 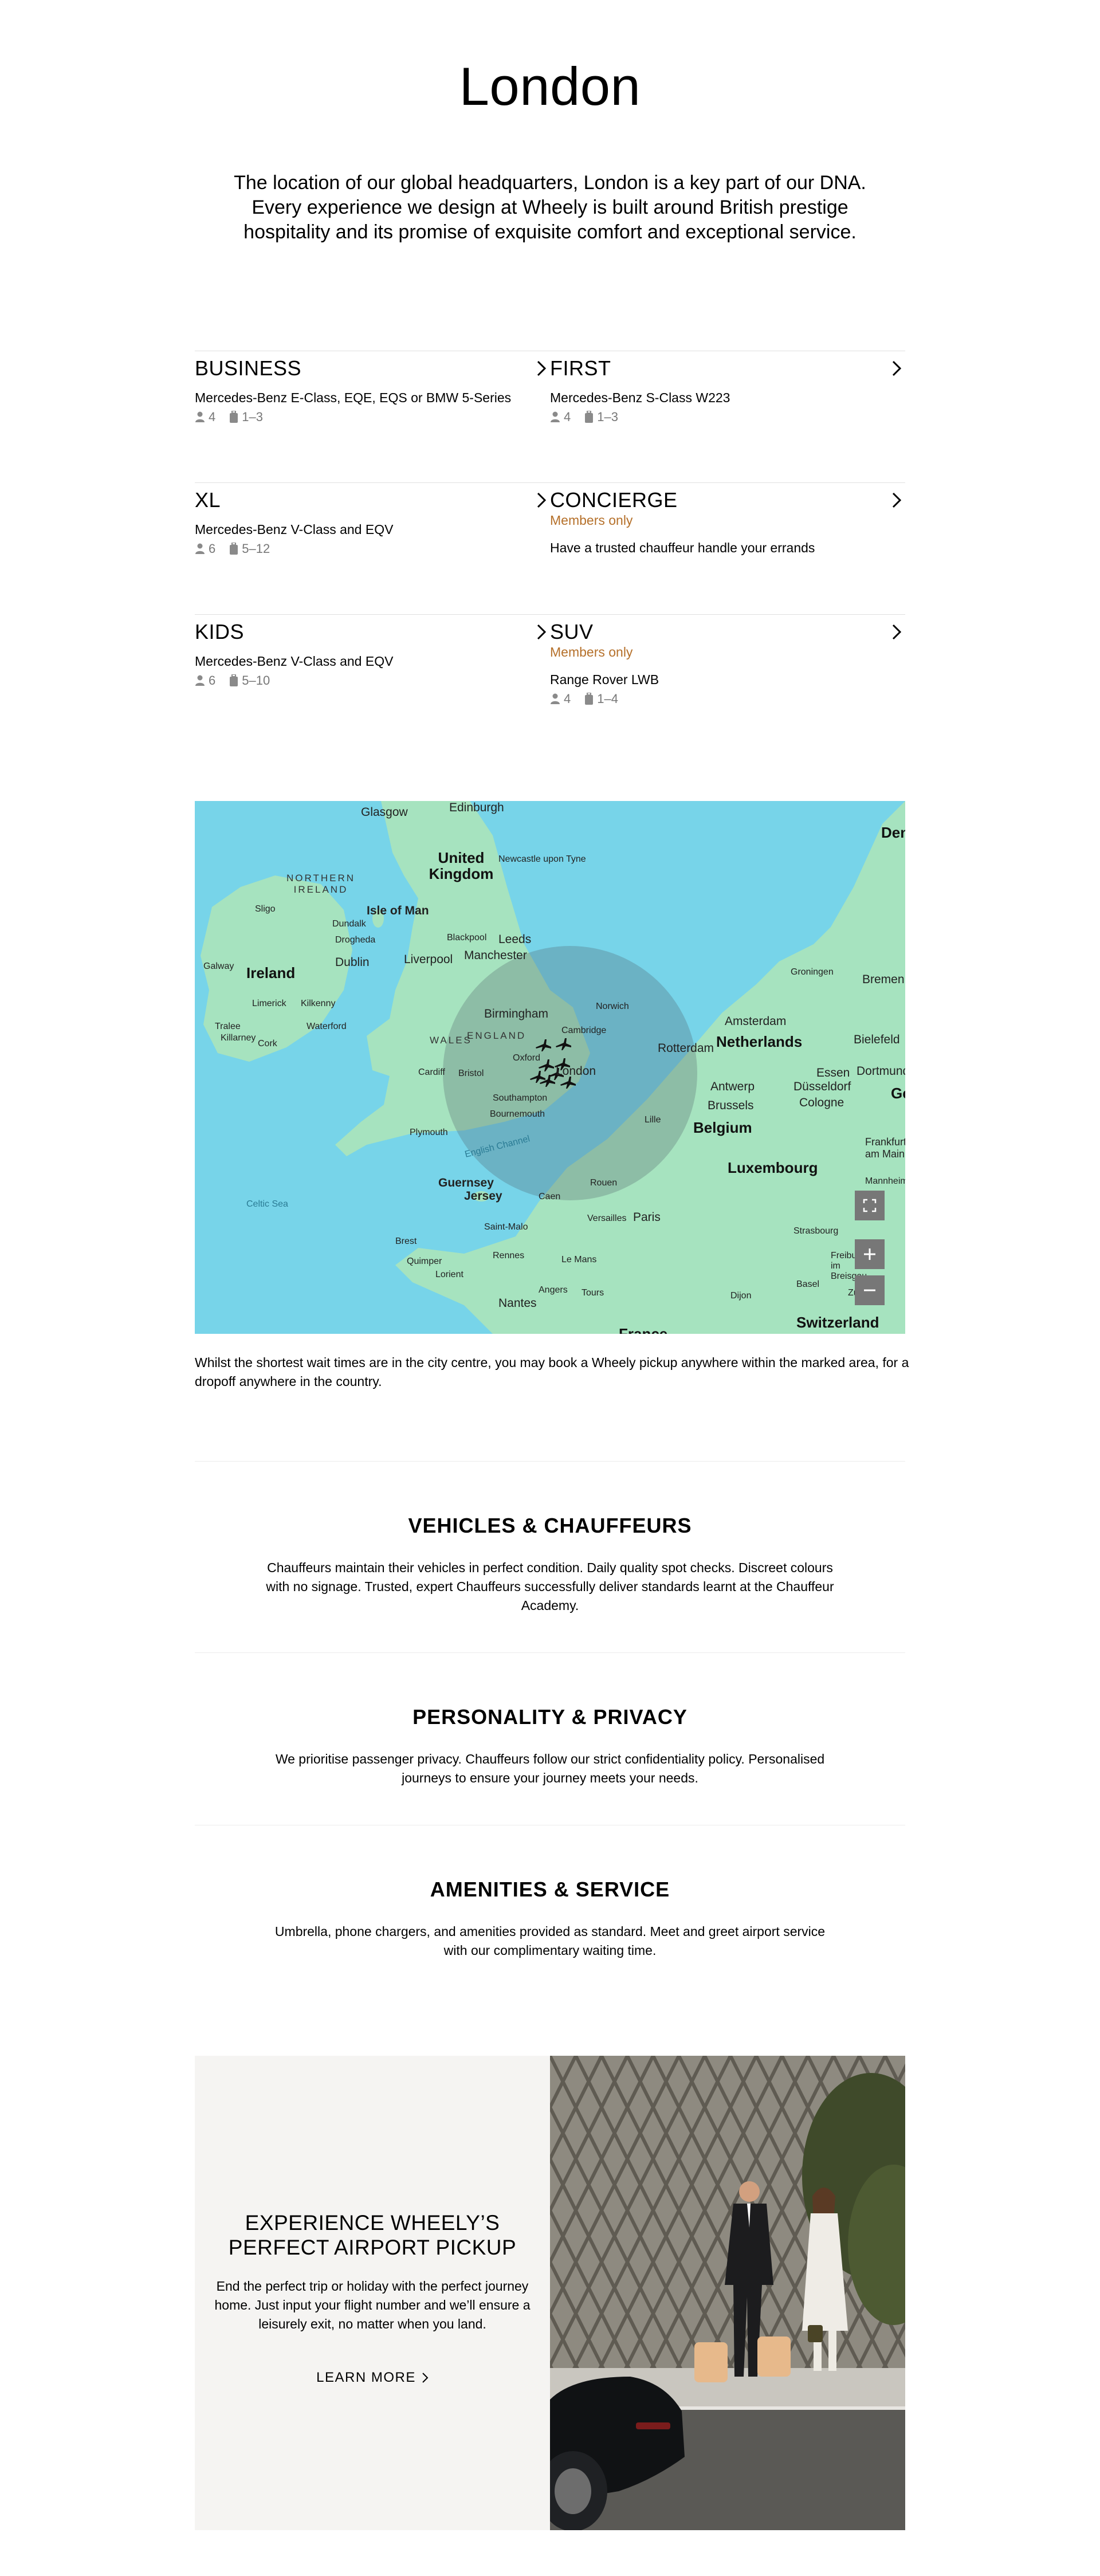 What do you see at coordinates (237, 549) in the screenshot?
I see `class-capacity: 6 5–12` at bounding box center [237, 549].